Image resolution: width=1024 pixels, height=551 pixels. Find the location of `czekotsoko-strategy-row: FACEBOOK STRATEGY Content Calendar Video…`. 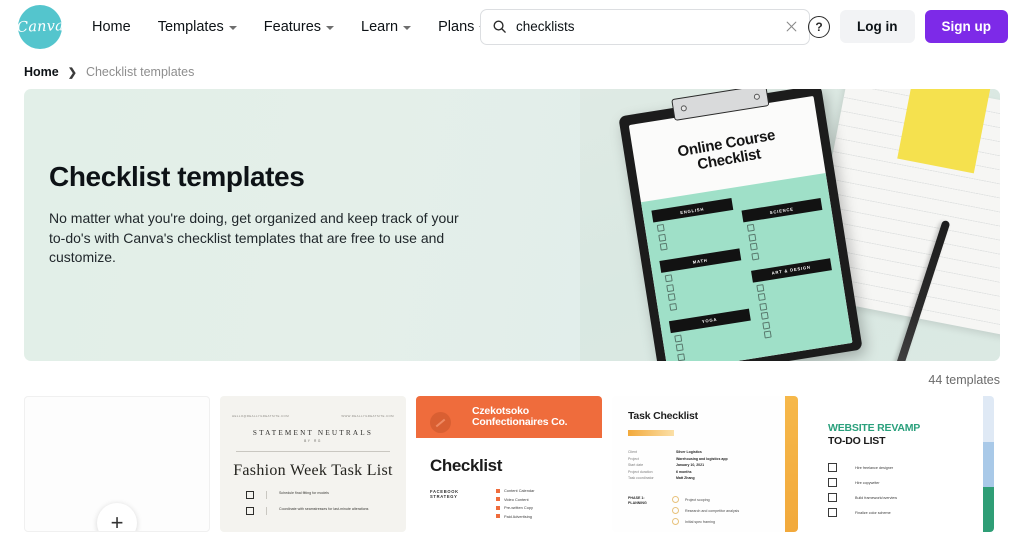

czekotsoko-strategy-row: FACEBOOK STRATEGY Content Calendar Video… is located at coordinates (509, 497).